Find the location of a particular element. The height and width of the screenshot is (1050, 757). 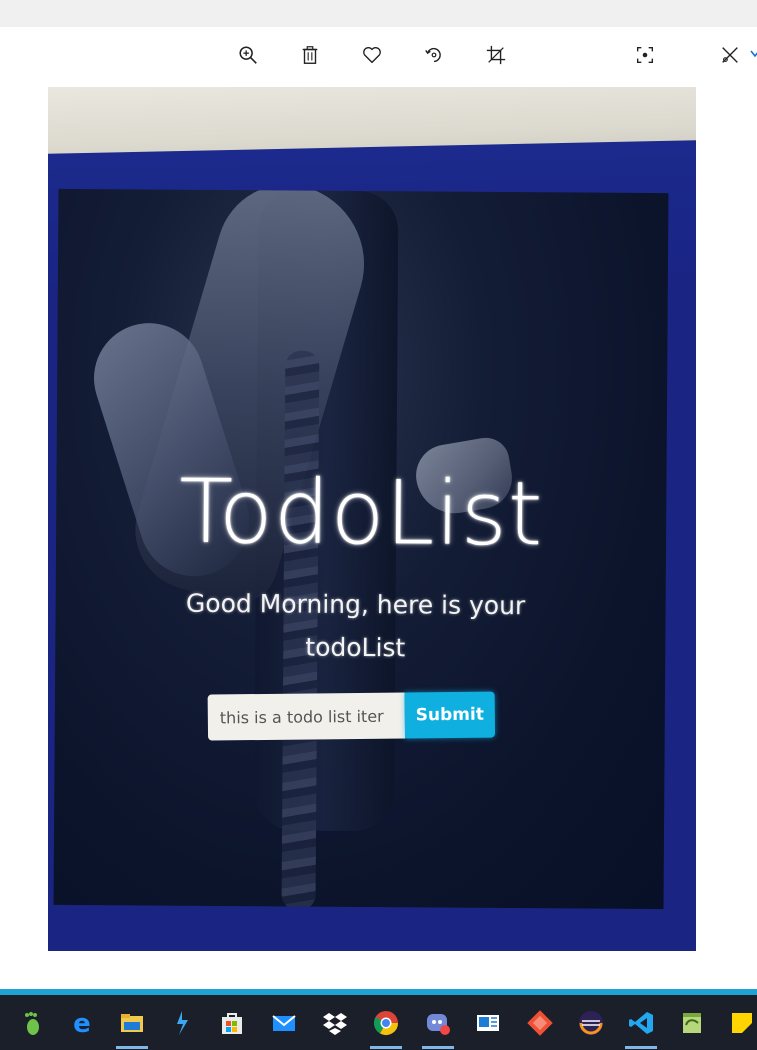

visual-studio-icon is located at coordinates (182, 1023).